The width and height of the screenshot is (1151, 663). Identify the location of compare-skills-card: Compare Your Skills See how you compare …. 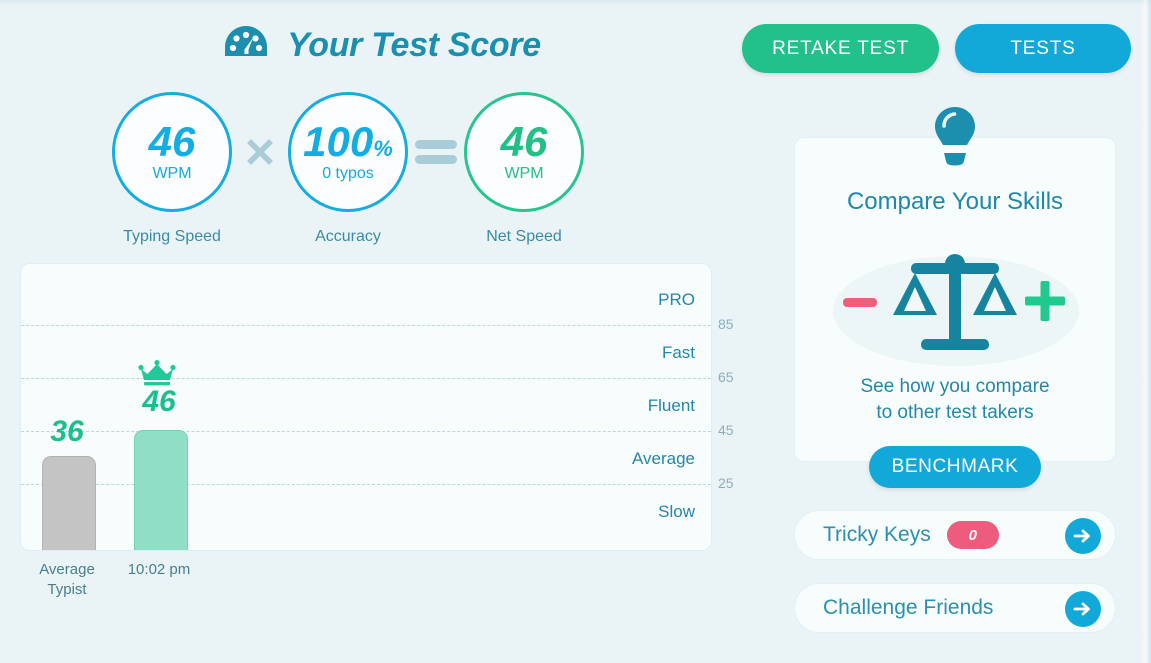
(955, 299).